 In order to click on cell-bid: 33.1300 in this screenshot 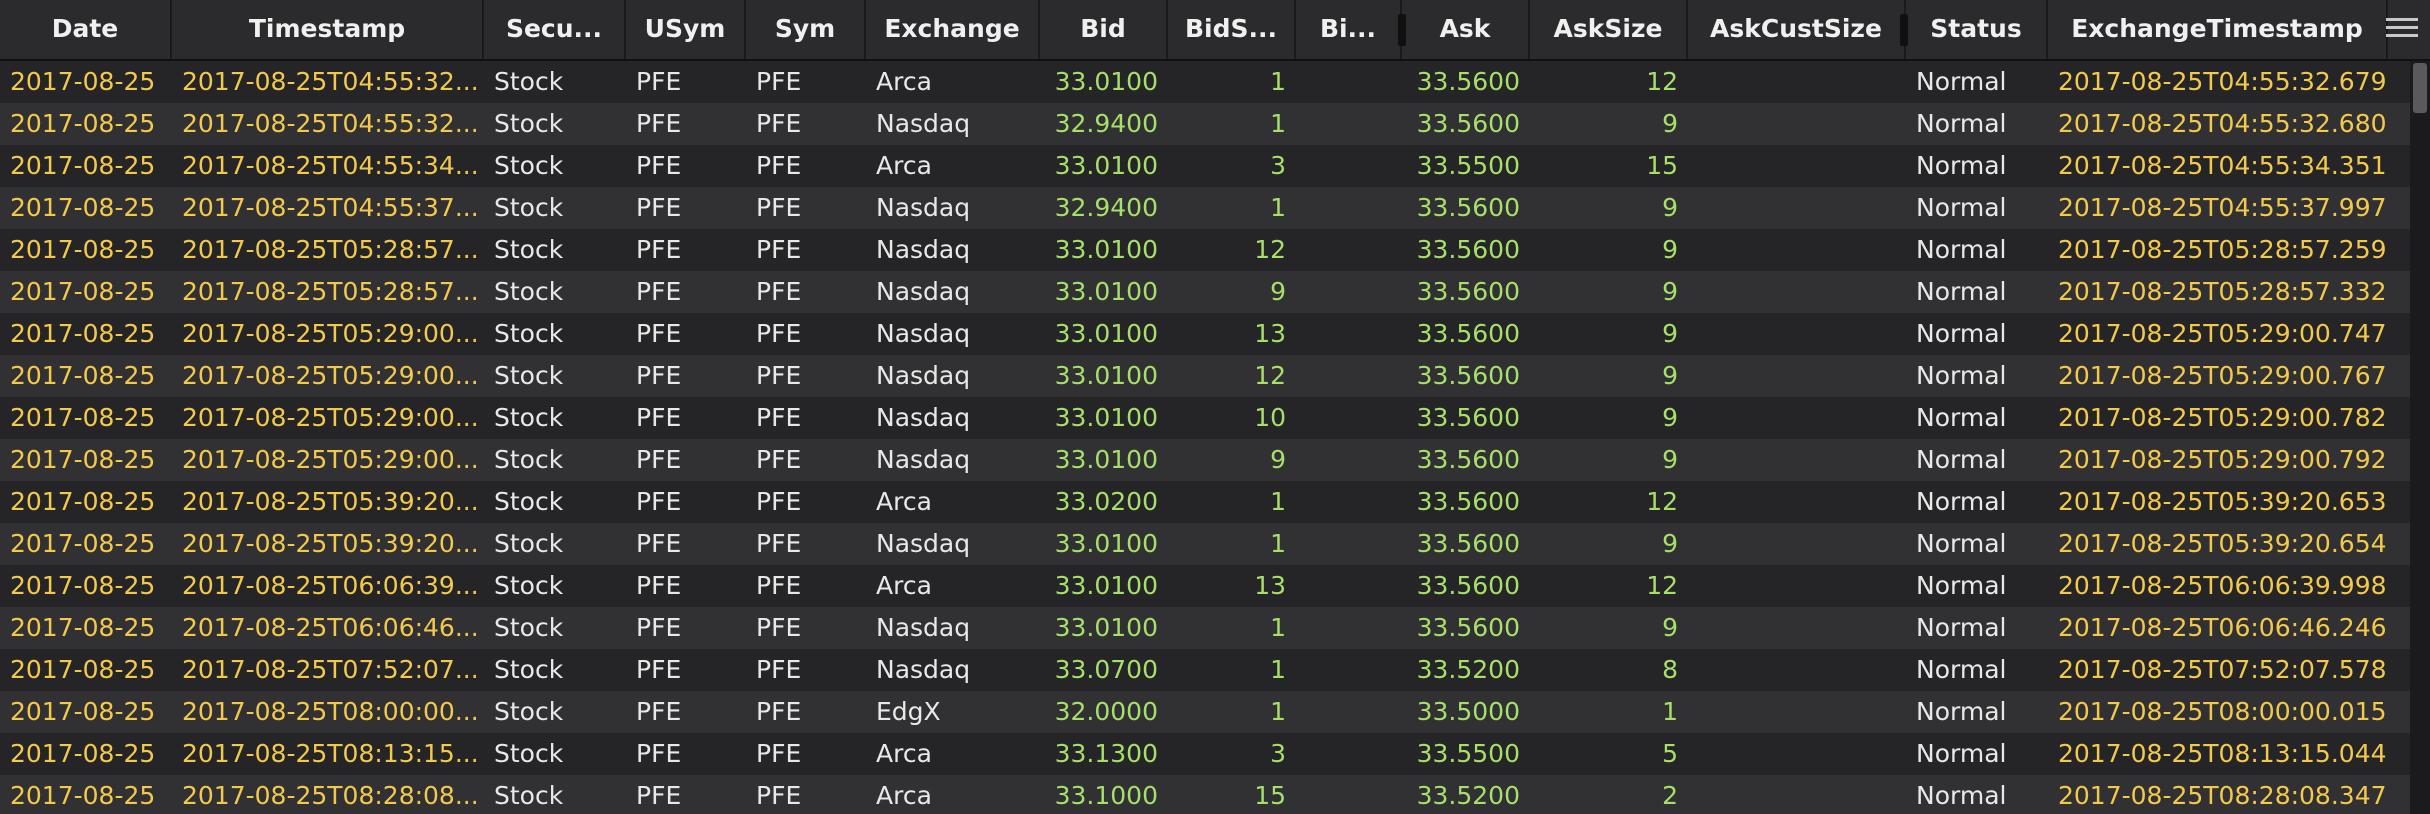, I will do `click(1104, 754)`.